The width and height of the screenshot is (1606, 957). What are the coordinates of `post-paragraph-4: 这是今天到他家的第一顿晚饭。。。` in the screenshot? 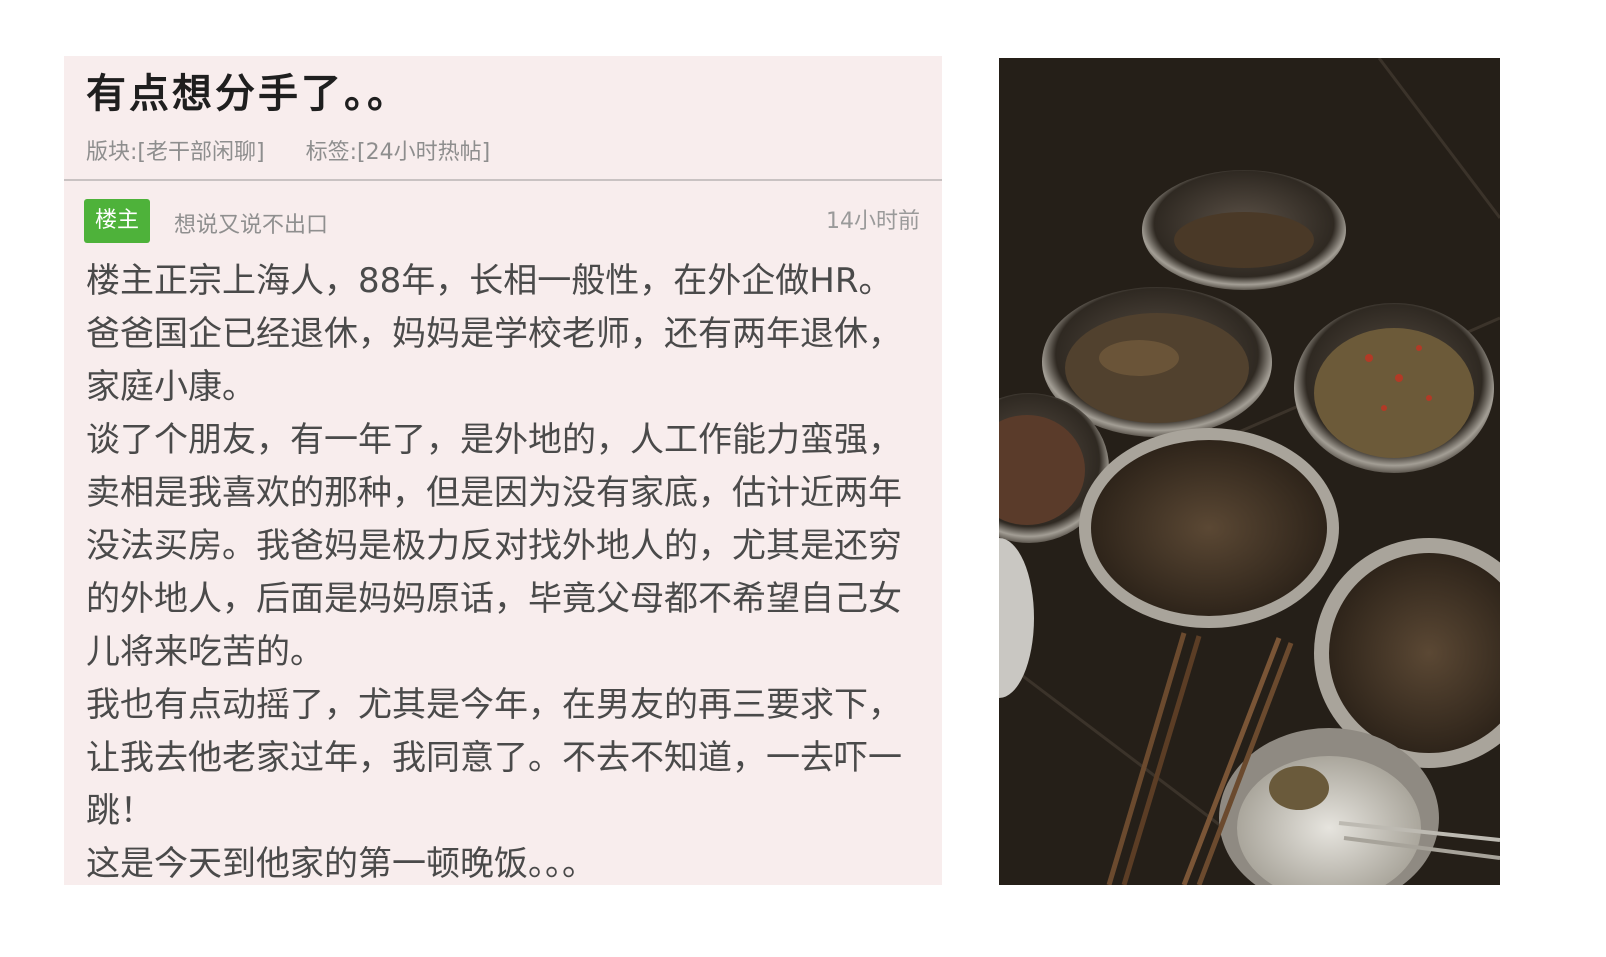 It's located at (341, 864).